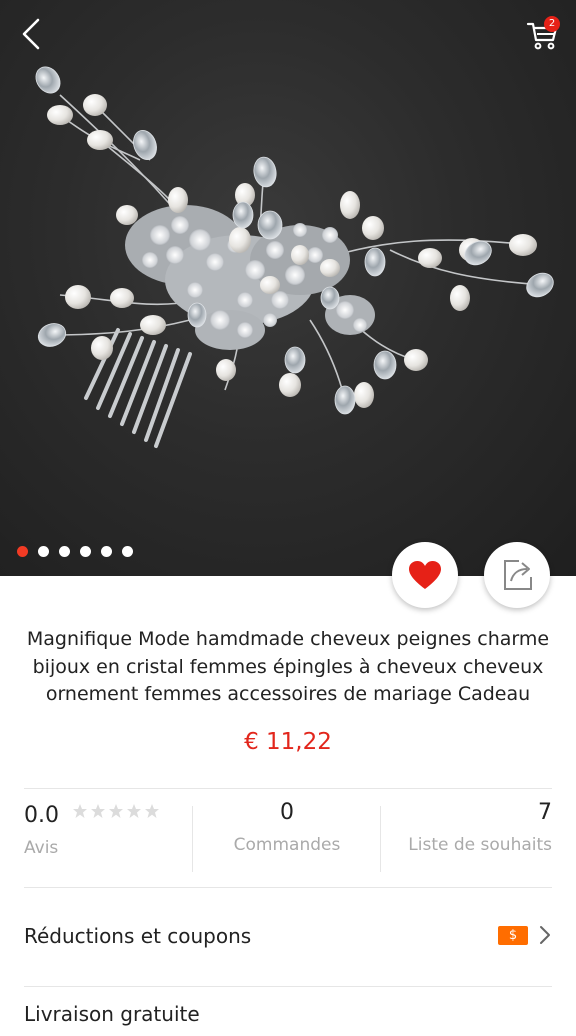 This screenshot has height=1036, width=576. What do you see at coordinates (112, 1014) in the screenshot?
I see `shipping-label: Livraison gratuite` at bounding box center [112, 1014].